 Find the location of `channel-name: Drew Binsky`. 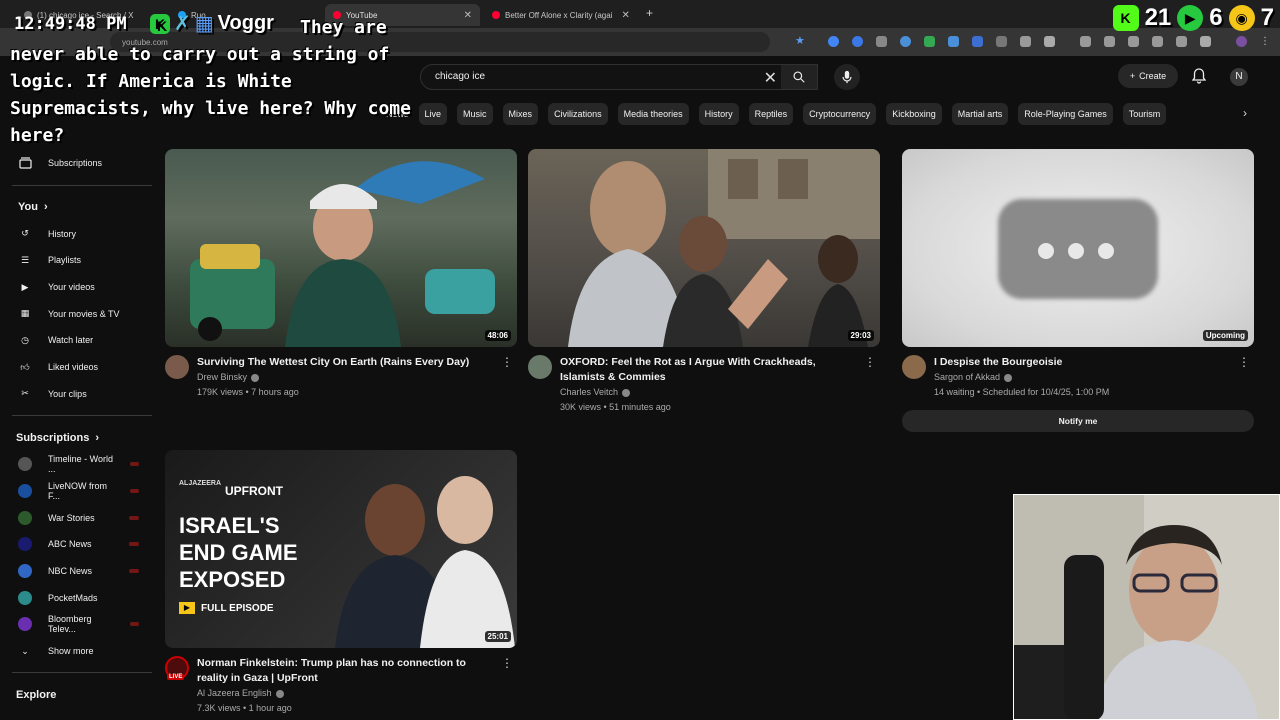

channel-name: Drew Binsky is located at coordinates (357, 377).